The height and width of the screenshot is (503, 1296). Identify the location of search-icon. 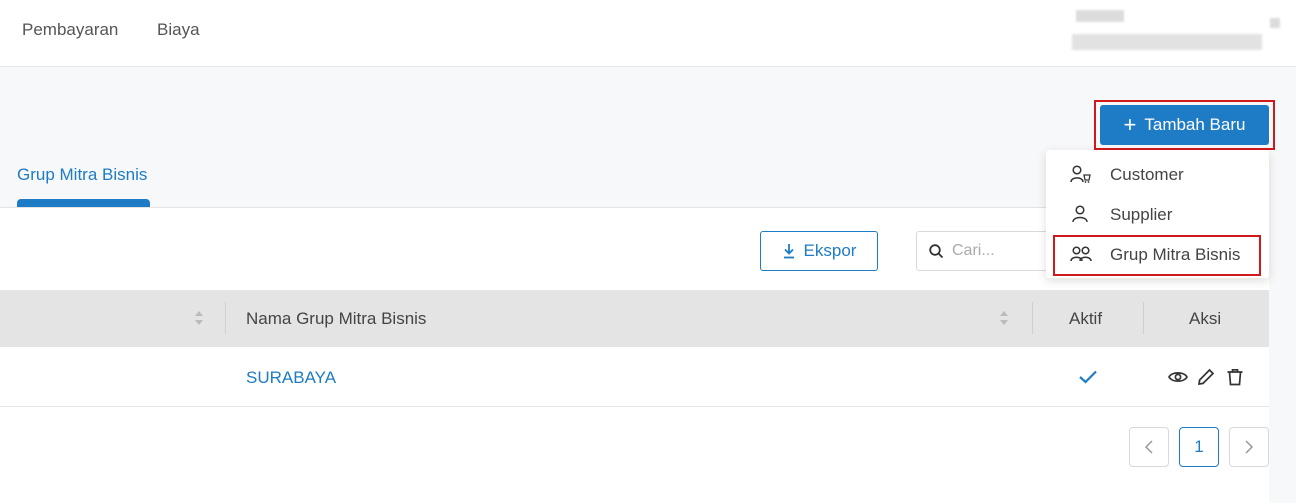
(936, 250).